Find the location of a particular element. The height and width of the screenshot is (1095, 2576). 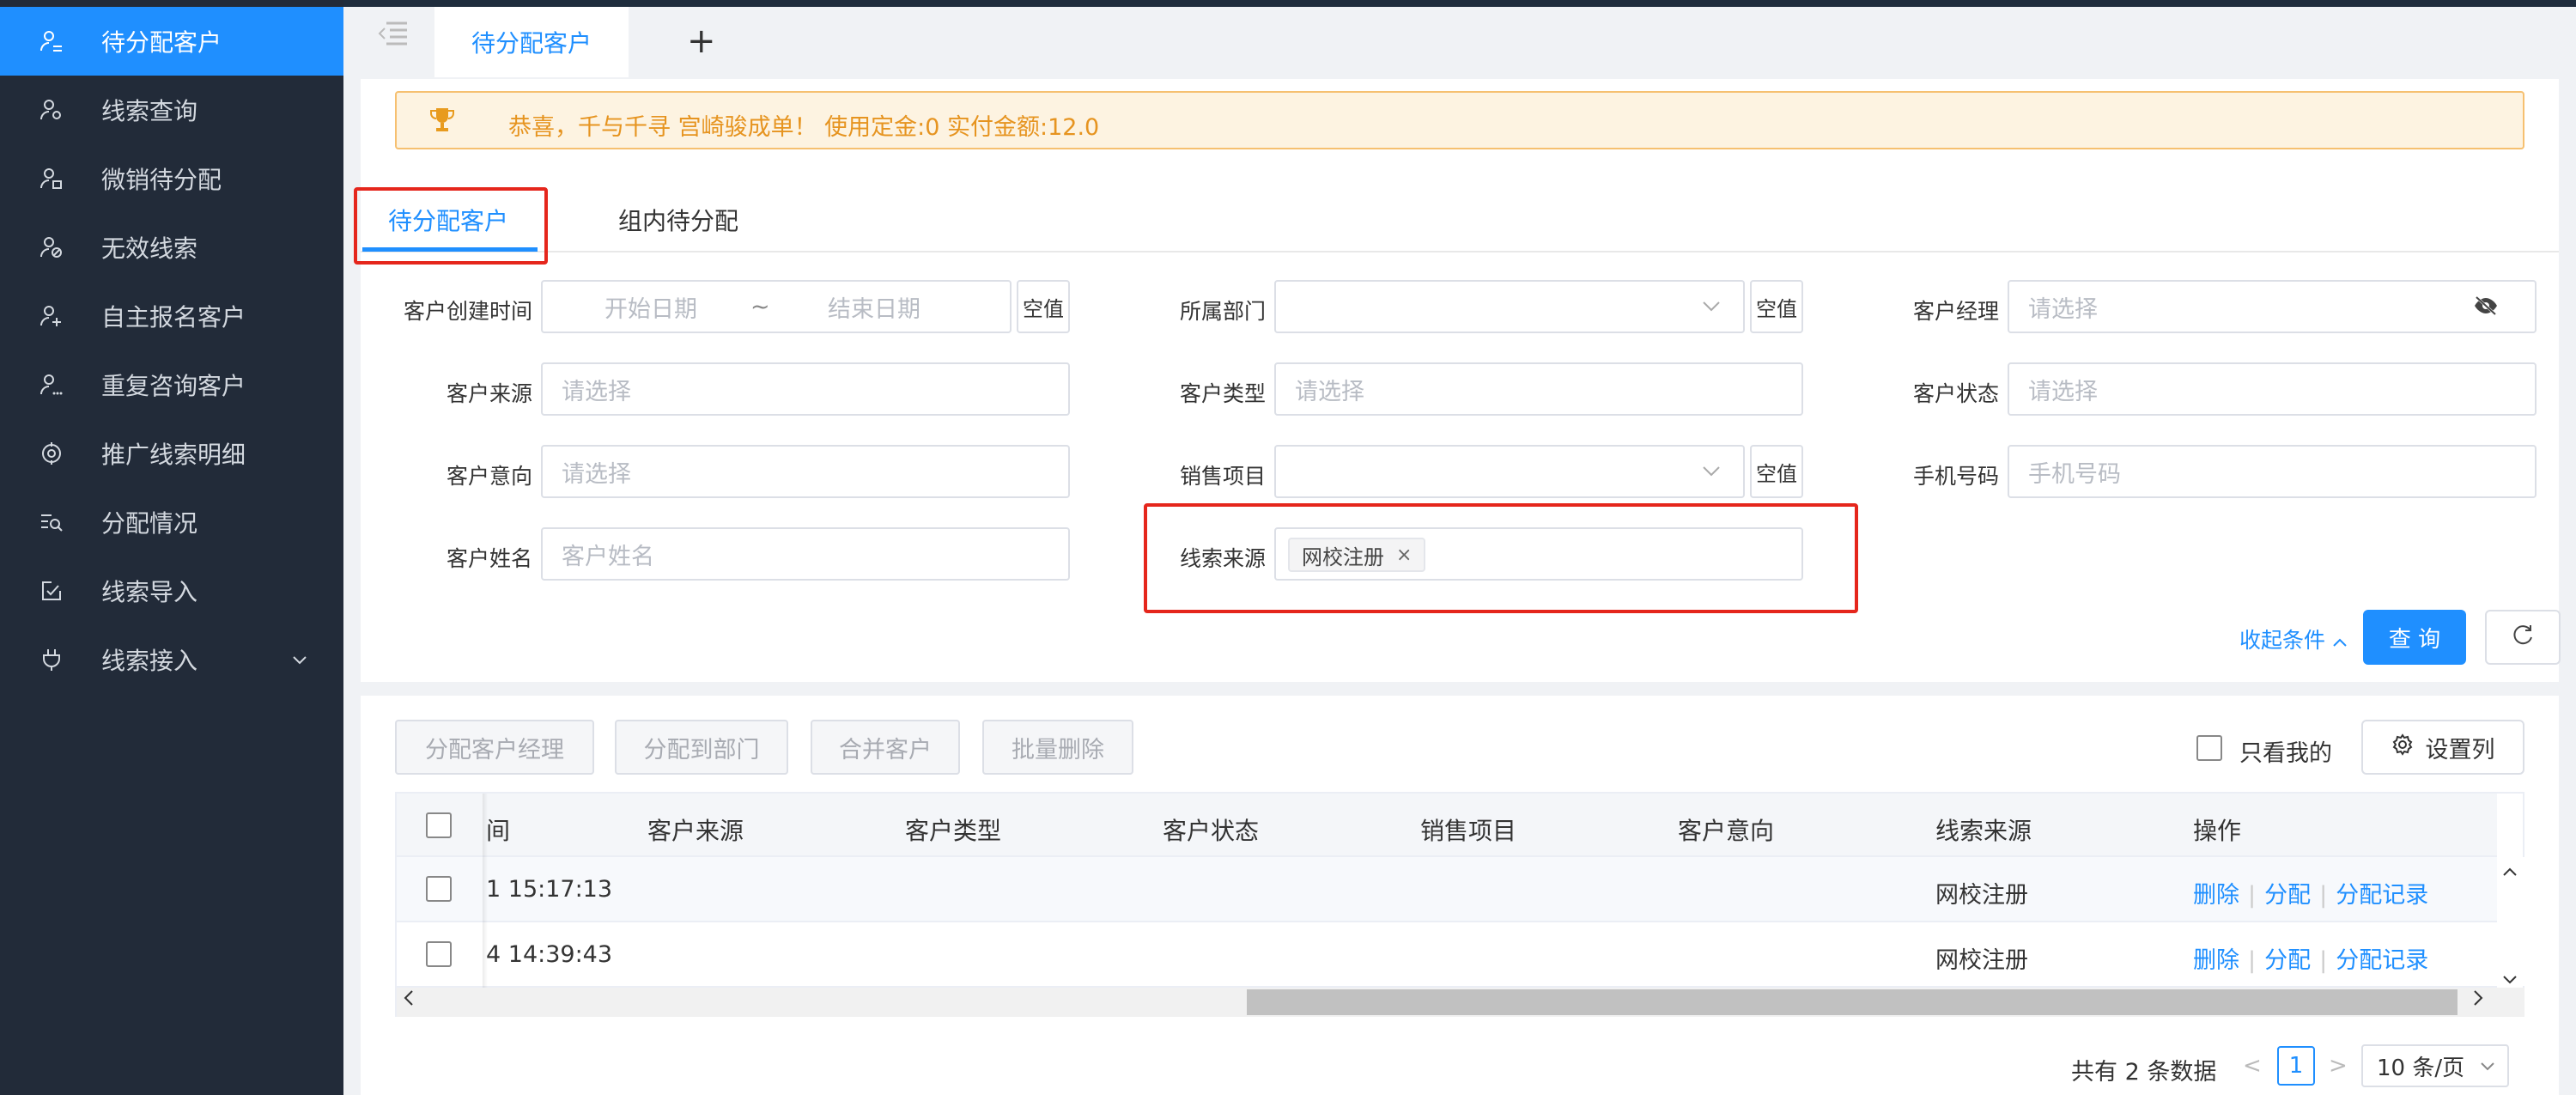

chevron-up-icon is located at coordinates (2340, 640).